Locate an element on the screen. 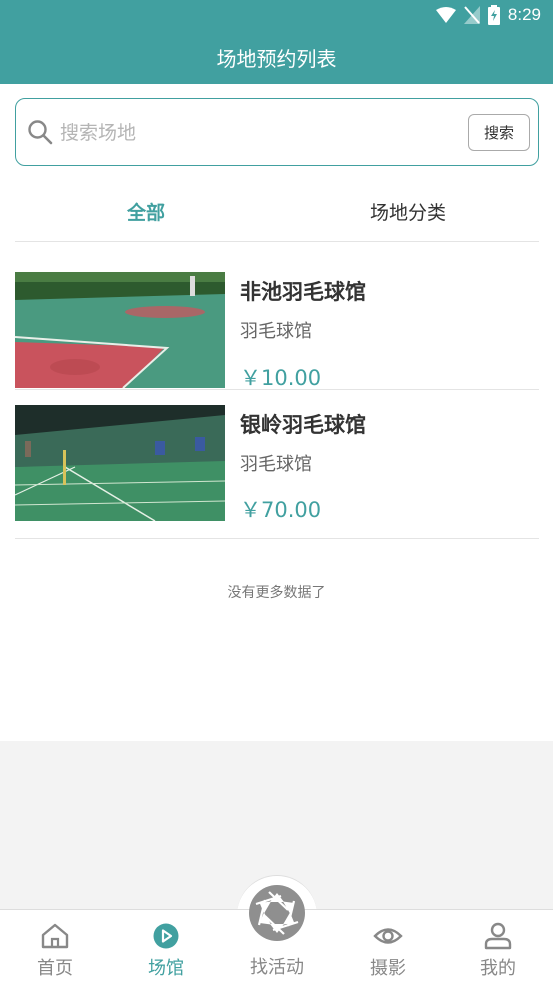 This screenshot has height=983, width=553. venue-list-item: 银岭羽毛球馆 羽毛球馆 ￥70.00 is located at coordinates (277, 464).